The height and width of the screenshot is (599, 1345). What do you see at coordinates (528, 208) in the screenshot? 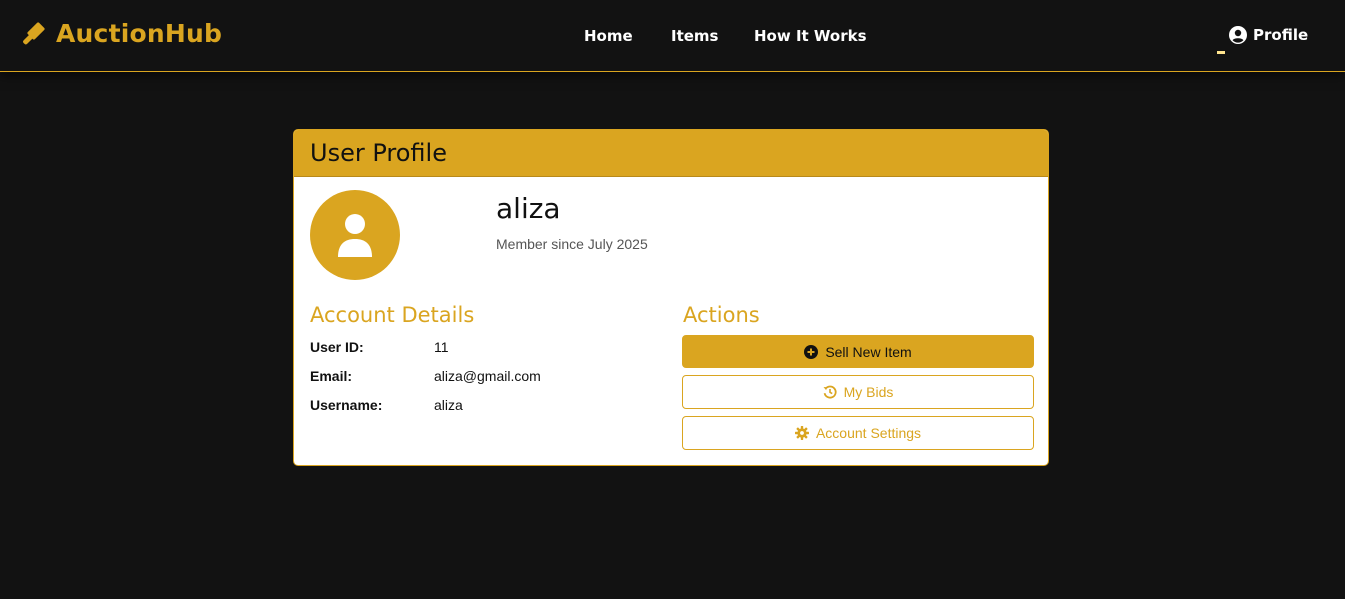
I see `username-heading: aliza` at bounding box center [528, 208].